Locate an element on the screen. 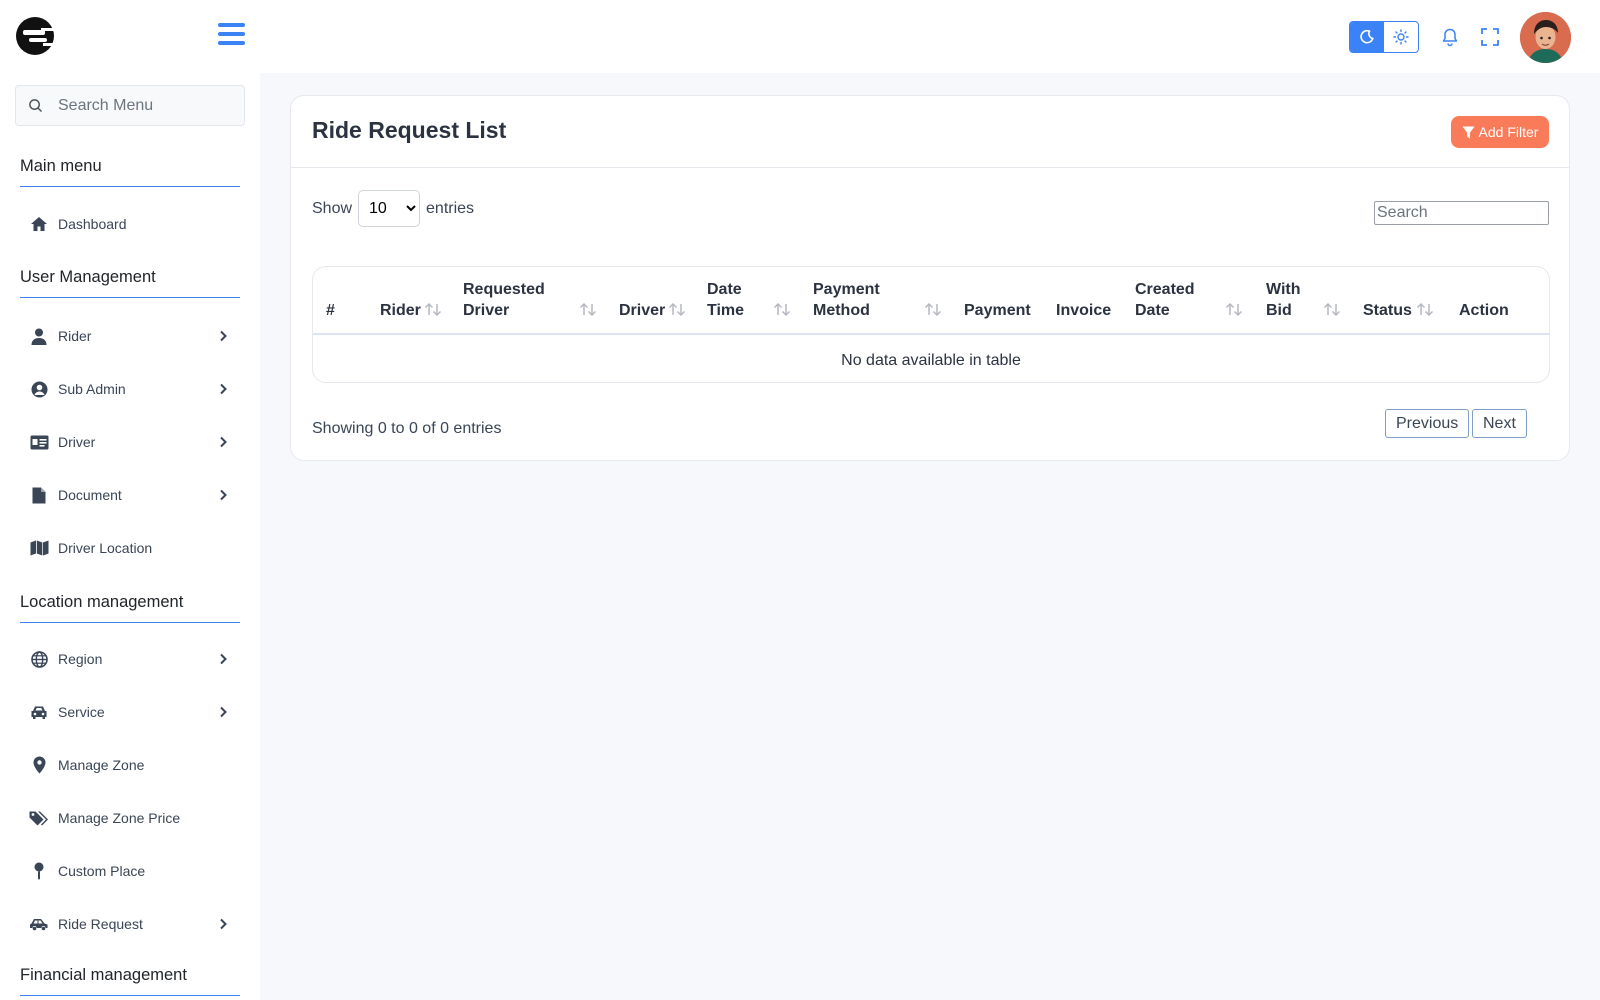 Image resolution: width=1600 pixels, height=1000 pixels. file-icon is located at coordinates (39, 495).